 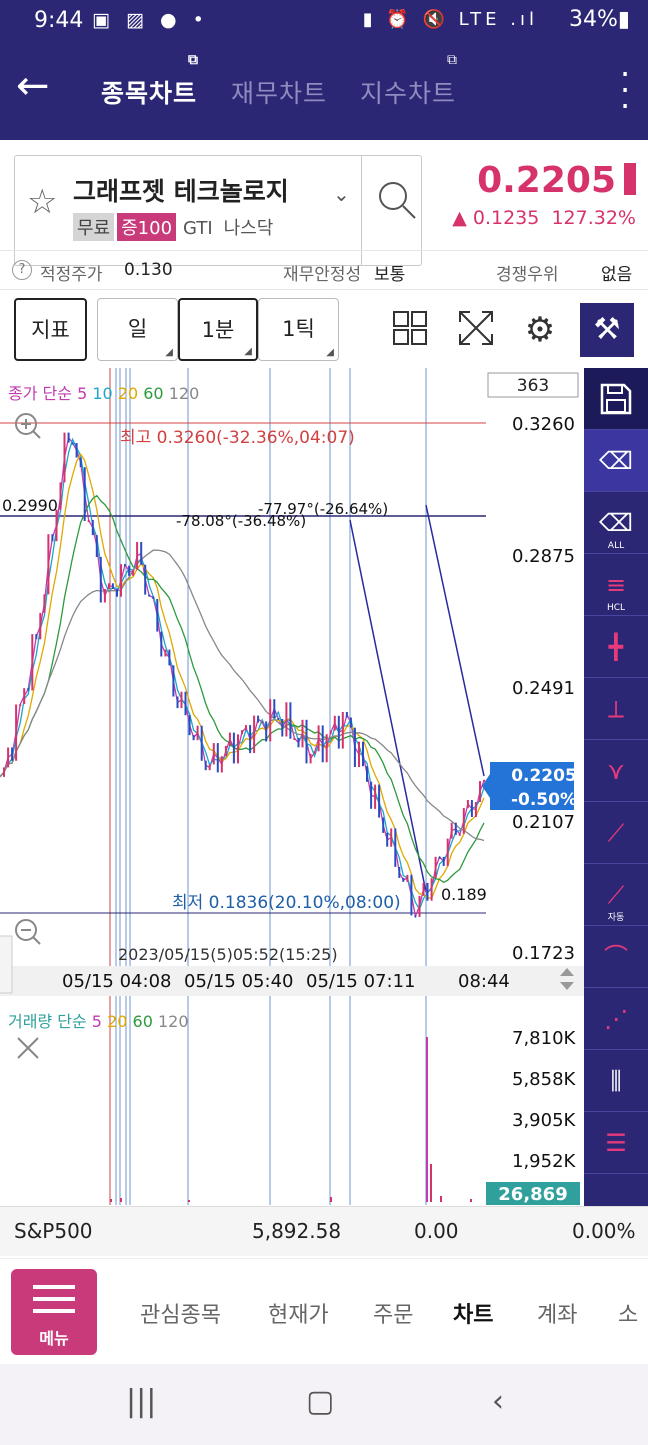 What do you see at coordinates (397, 200) in the screenshot?
I see `search-icon` at bounding box center [397, 200].